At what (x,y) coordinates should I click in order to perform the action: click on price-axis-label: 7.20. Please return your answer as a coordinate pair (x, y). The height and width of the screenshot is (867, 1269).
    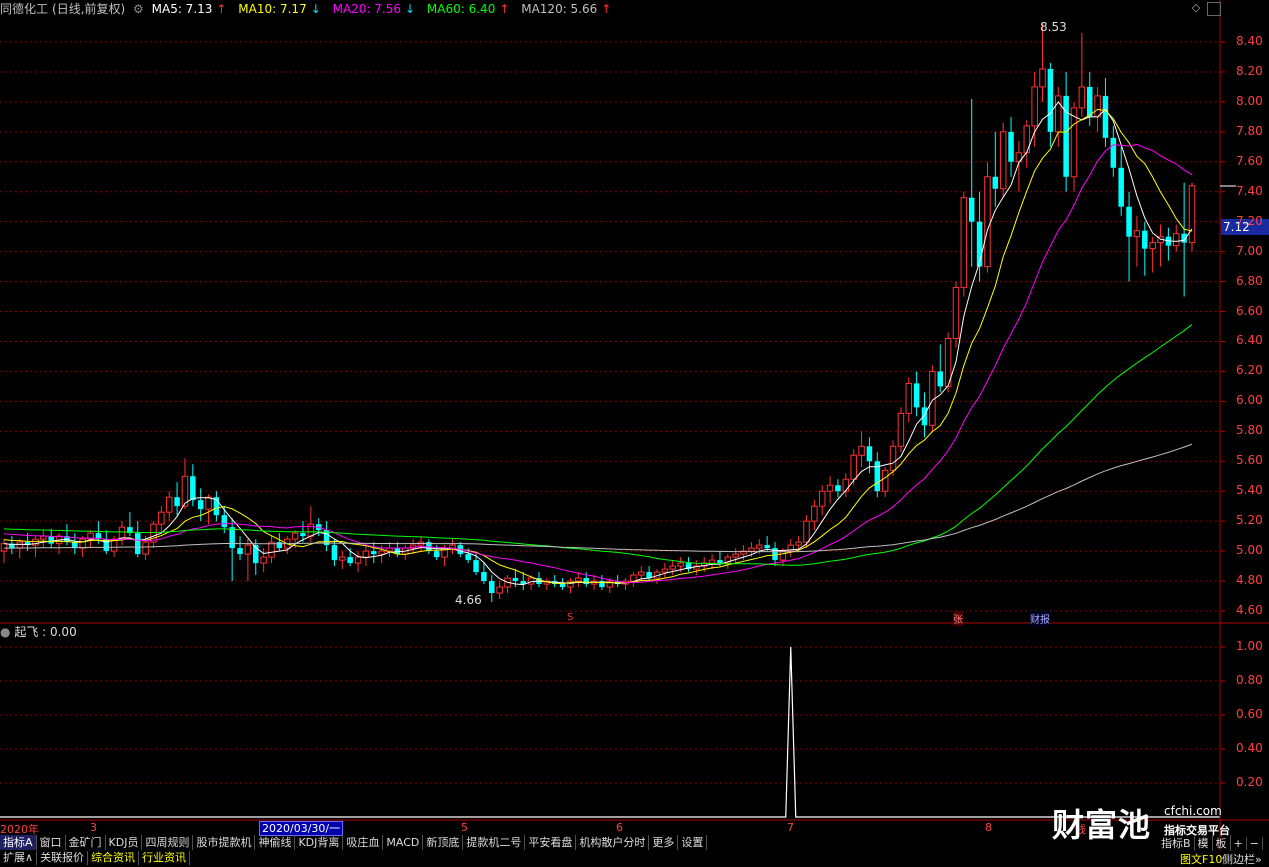
    Looking at the image, I should click on (1249, 220).